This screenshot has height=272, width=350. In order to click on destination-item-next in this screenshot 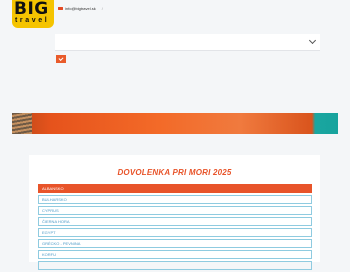, I will do `click(175, 265)`.